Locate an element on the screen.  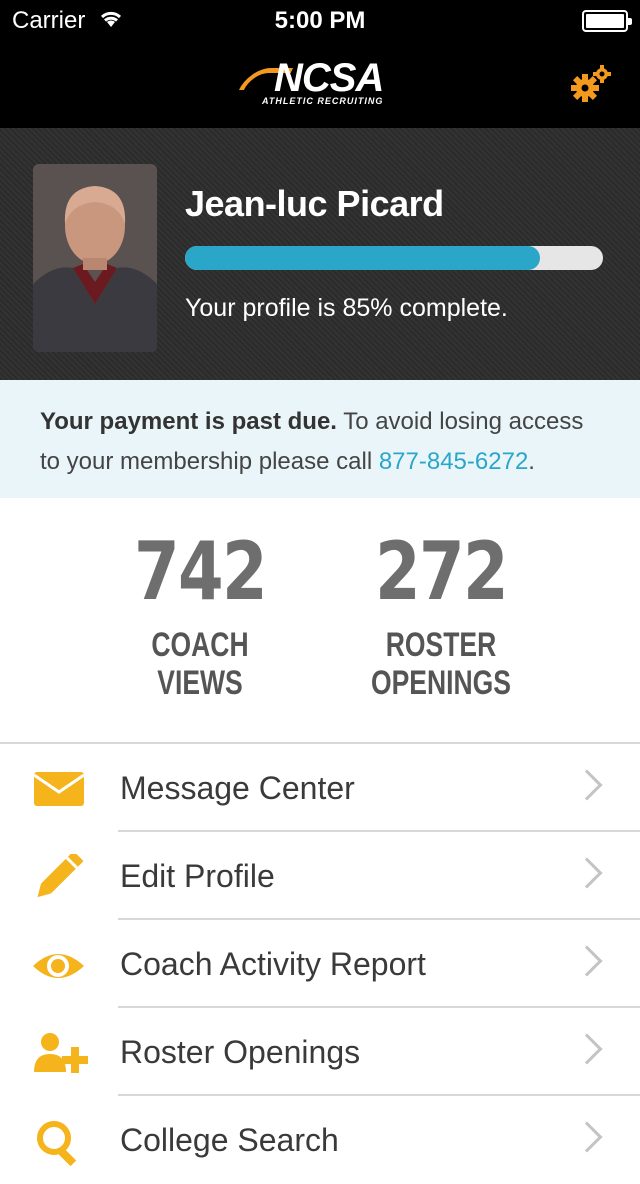
search-icon is located at coordinates (60, 1142).